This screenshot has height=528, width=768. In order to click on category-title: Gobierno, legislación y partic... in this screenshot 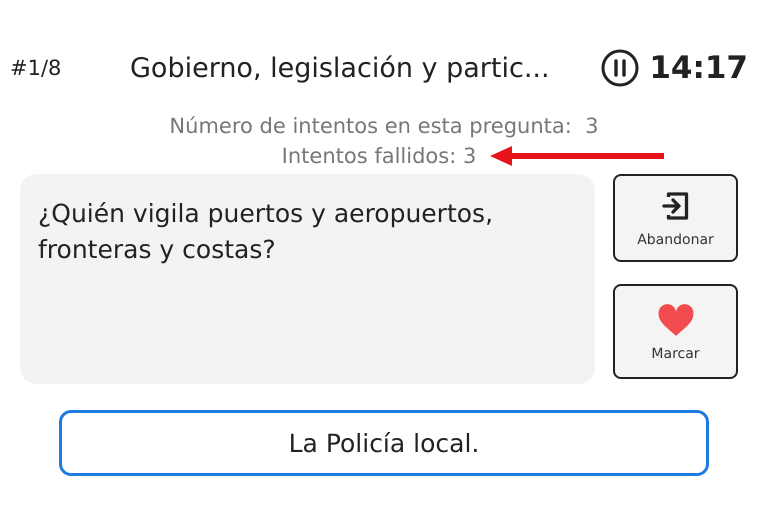, I will do `click(340, 68)`.